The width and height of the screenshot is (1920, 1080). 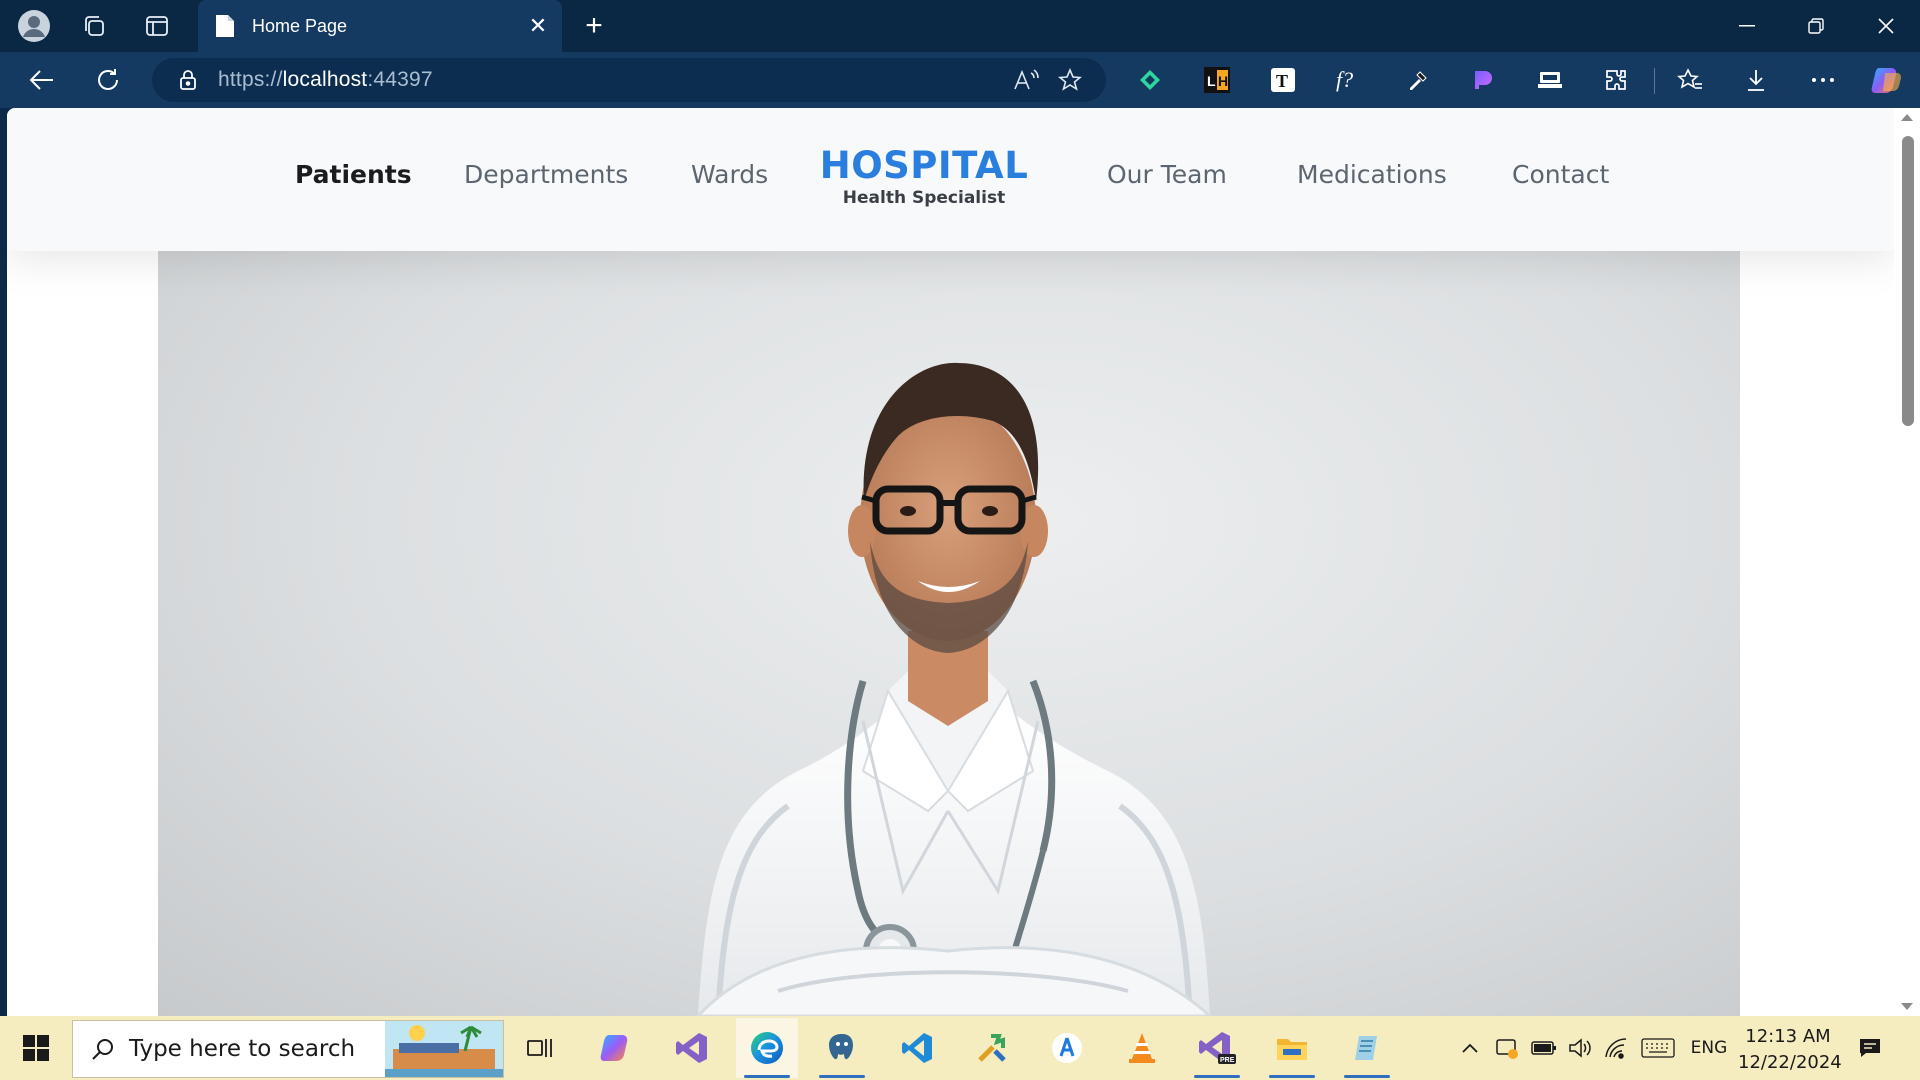 I want to click on taskbar-search-box: Type here to search, so click(x=288, y=1049).